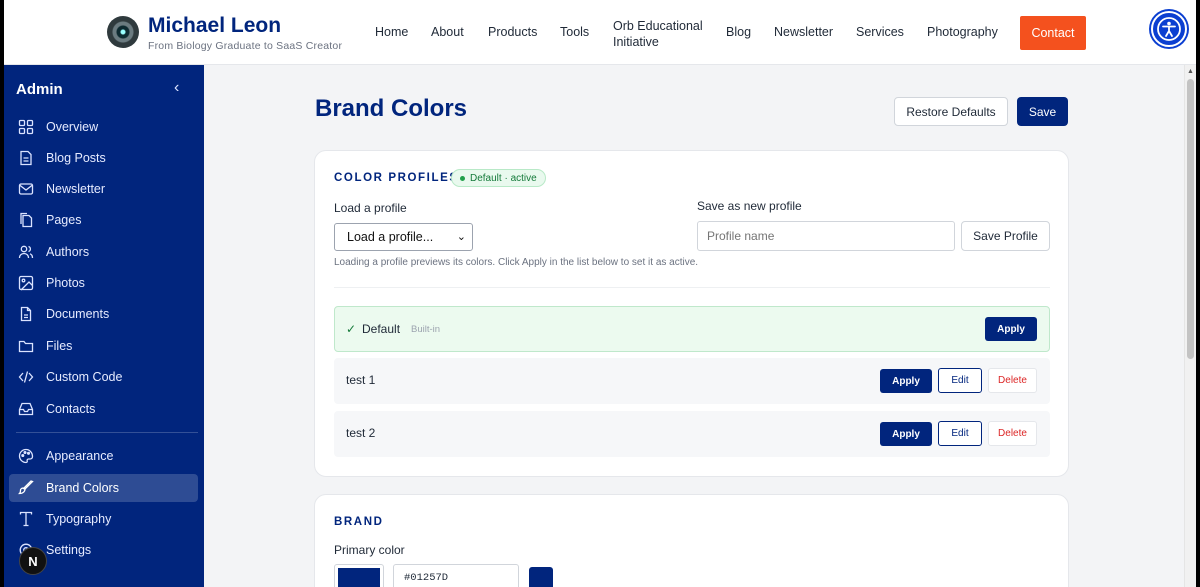 The width and height of the screenshot is (1200, 587). I want to click on nav-photography: Photography, so click(962, 32).